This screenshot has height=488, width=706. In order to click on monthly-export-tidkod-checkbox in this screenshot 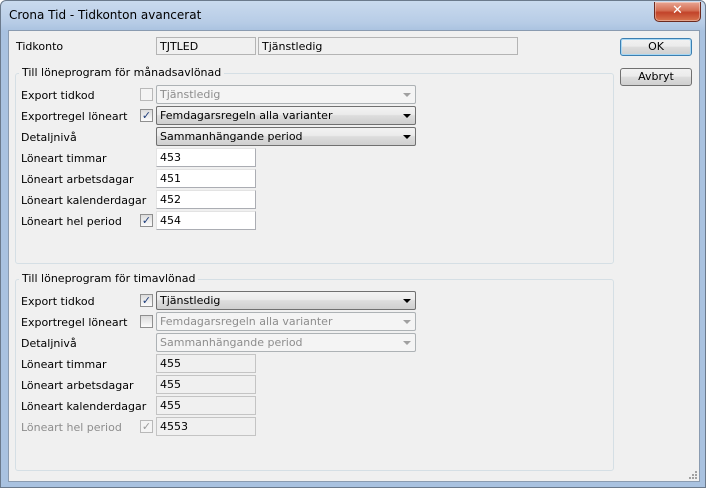, I will do `click(146, 94)`.